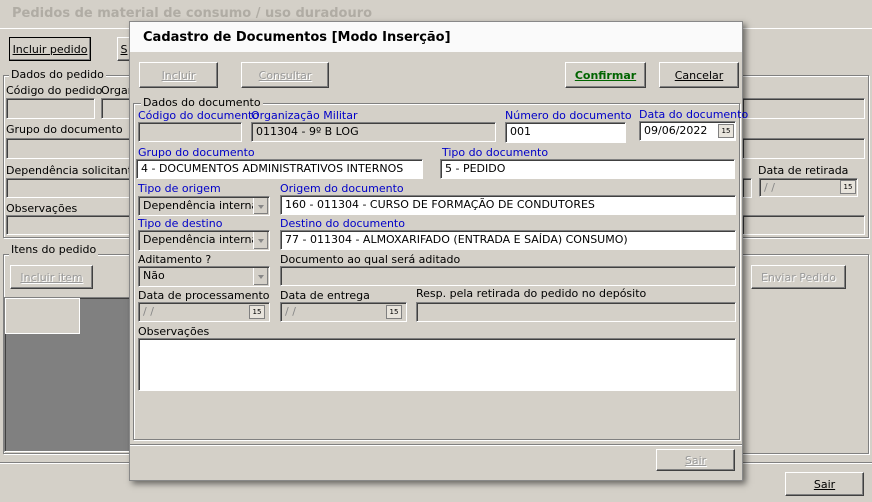 The height and width of the screenshot is (502, 872). Describe the element at coordinates (68, 188) in the screenshot. I see `dependencia-field` at that location.